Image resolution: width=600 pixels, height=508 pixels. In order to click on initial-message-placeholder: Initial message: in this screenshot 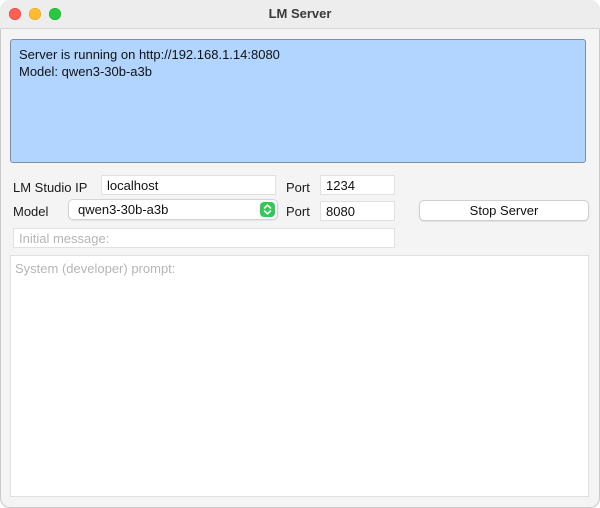, I will do `click(64, 238)`.